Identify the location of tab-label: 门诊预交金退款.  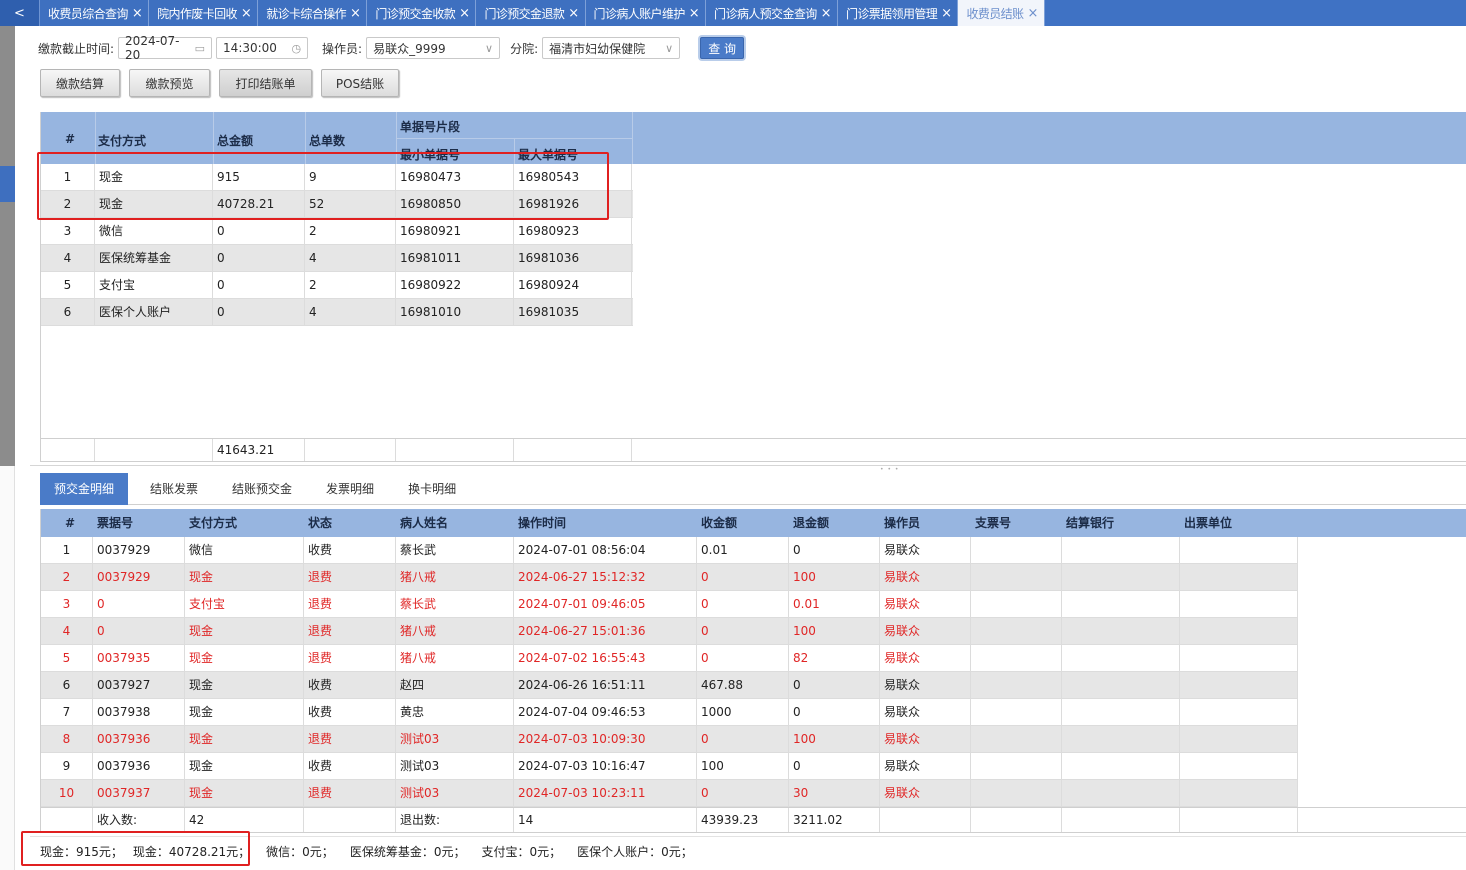
(524, 13).